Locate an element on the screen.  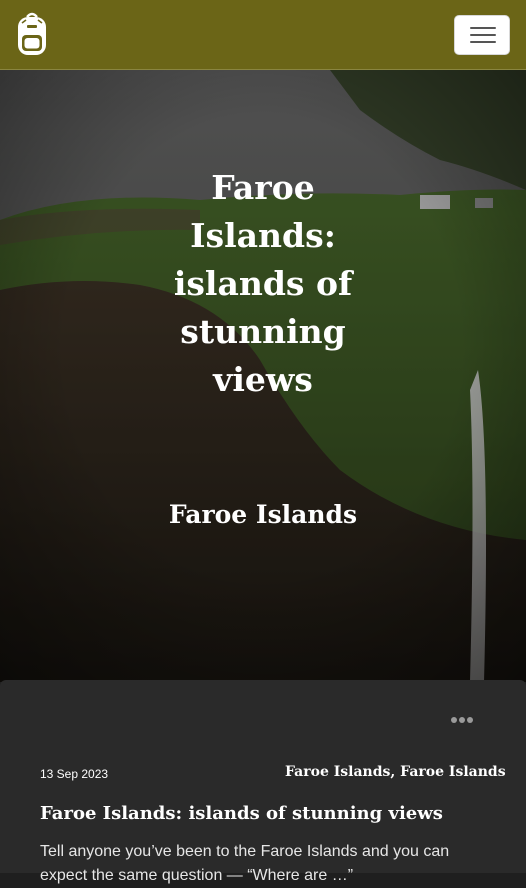
hero-title: Faroe Islands: islands of stunning views is located at coordinates (263, 283).